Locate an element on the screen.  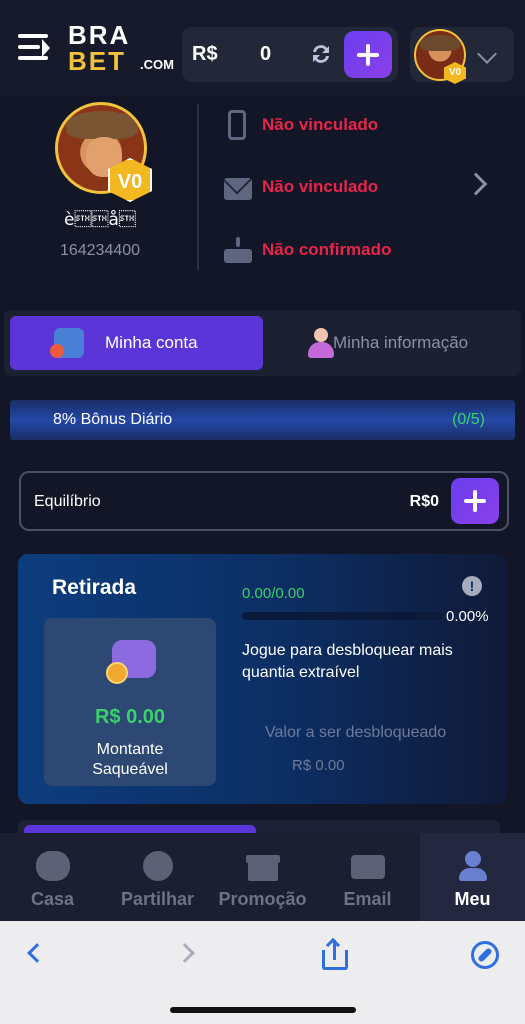
balance-label: Equilíbrio is located at coordinates (67, 501).